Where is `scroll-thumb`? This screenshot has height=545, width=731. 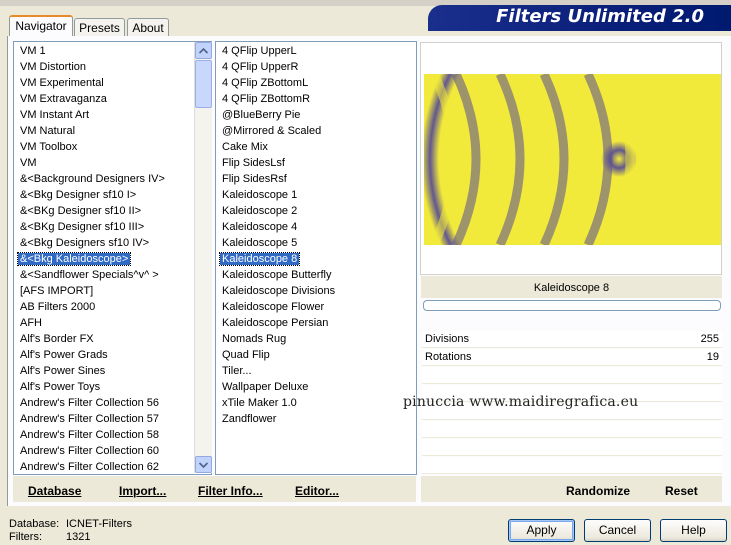 scroll-thumb is located at coordinates (203, 84).